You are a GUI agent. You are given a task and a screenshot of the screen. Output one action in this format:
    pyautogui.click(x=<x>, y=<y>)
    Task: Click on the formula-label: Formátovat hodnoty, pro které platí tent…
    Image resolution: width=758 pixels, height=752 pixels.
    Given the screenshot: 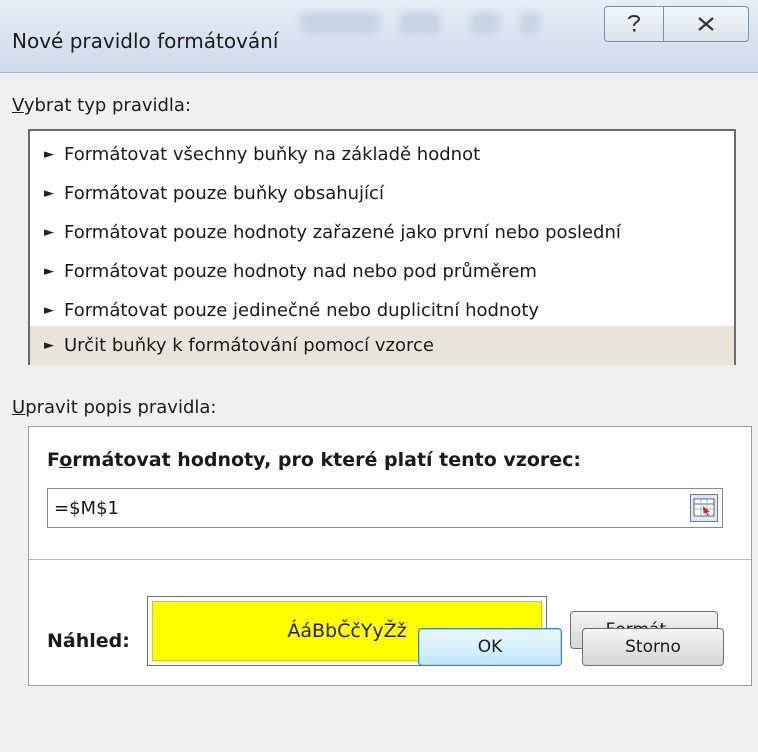 What is the action you would take?
    pyautogui.click(x=314, y=460)
    